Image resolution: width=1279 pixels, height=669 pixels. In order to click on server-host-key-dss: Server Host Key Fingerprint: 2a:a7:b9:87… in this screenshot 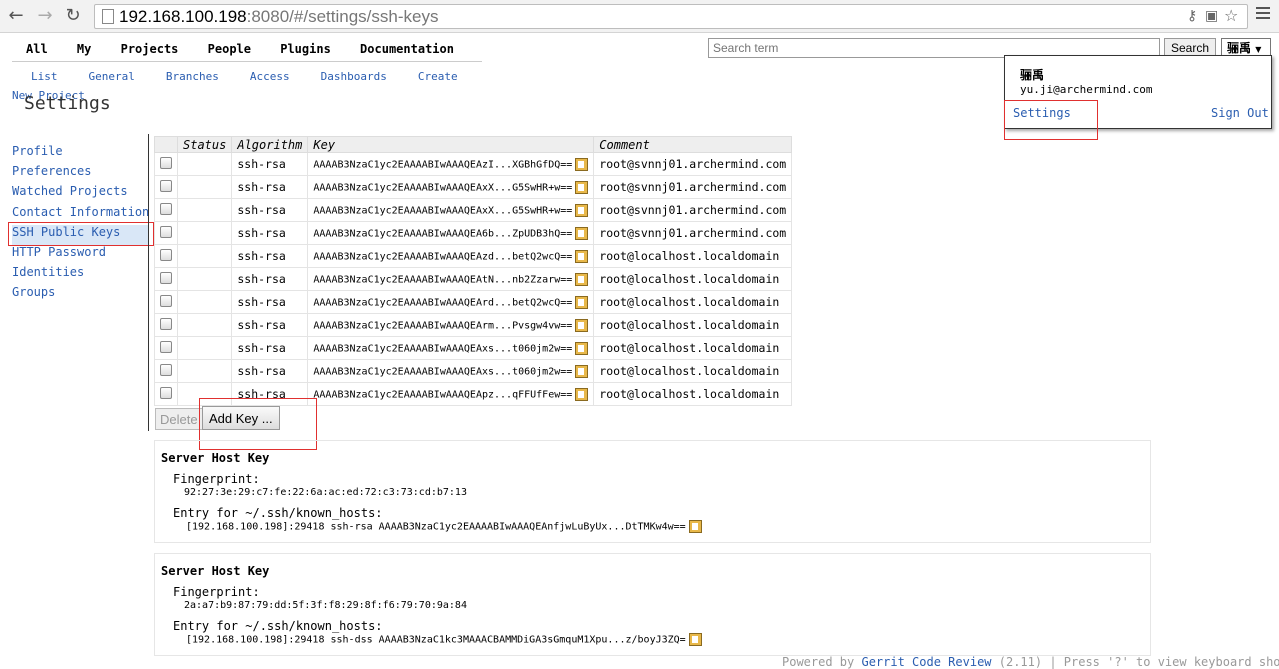, I will do `click(652, 604)`.